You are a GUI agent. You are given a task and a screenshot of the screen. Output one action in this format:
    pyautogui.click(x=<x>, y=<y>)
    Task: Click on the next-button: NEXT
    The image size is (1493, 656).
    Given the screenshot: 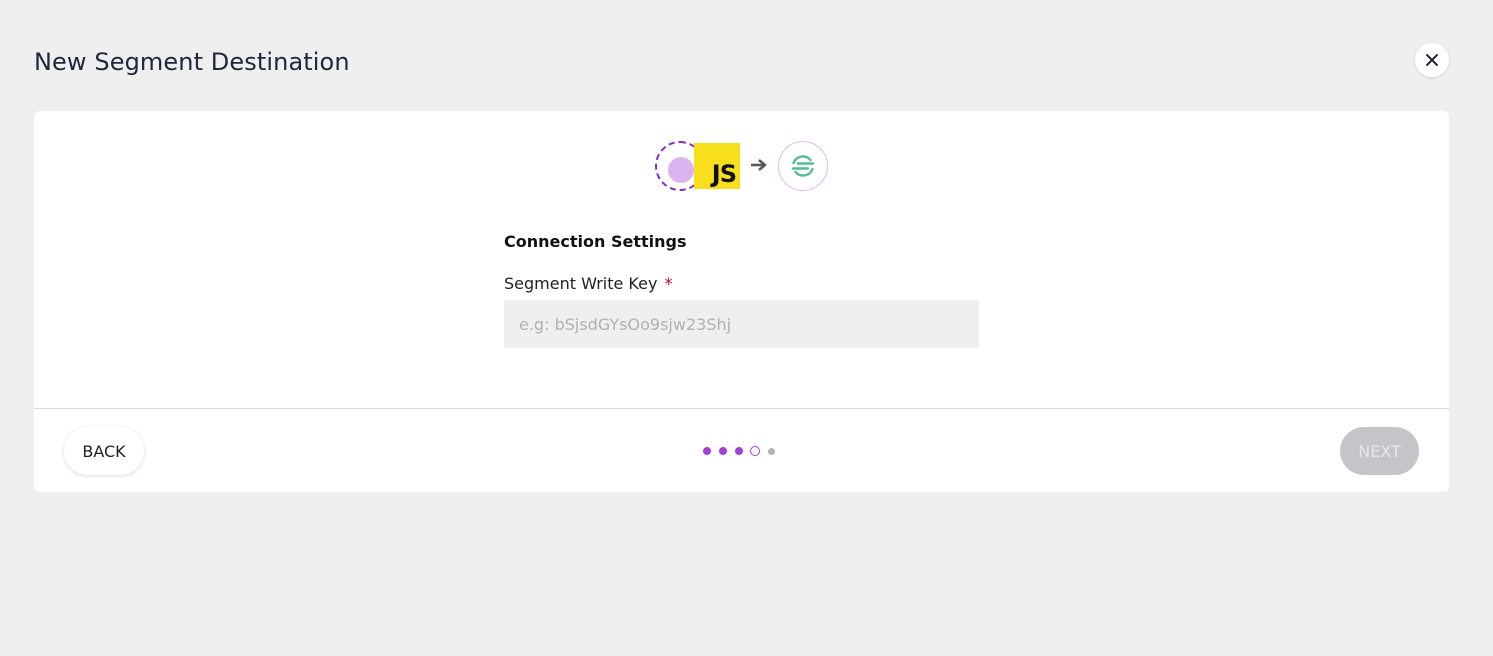 What is the action you would take?
    pyautogui.click(x=1379, y=451)
    